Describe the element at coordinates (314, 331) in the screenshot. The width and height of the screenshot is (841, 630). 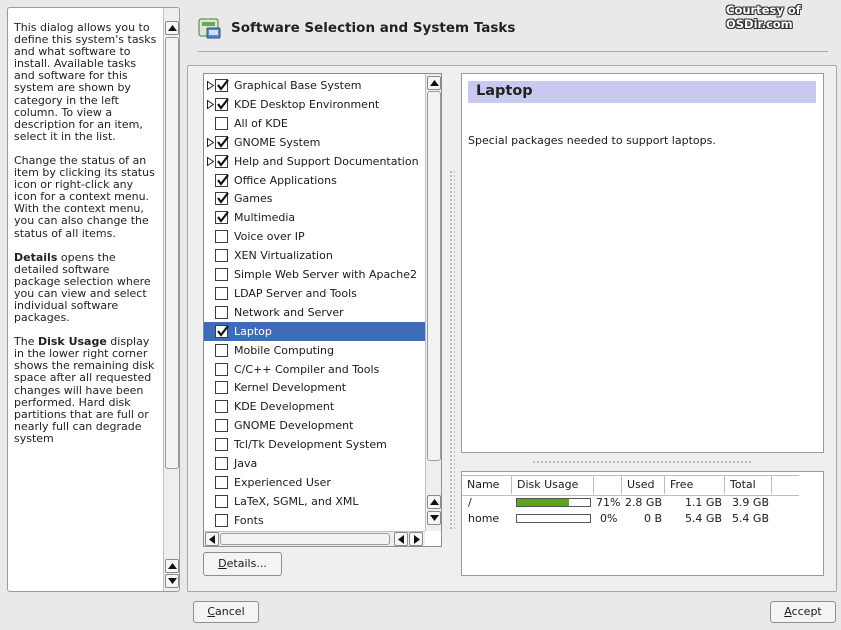
I see `package-row: Laptop` at that location.